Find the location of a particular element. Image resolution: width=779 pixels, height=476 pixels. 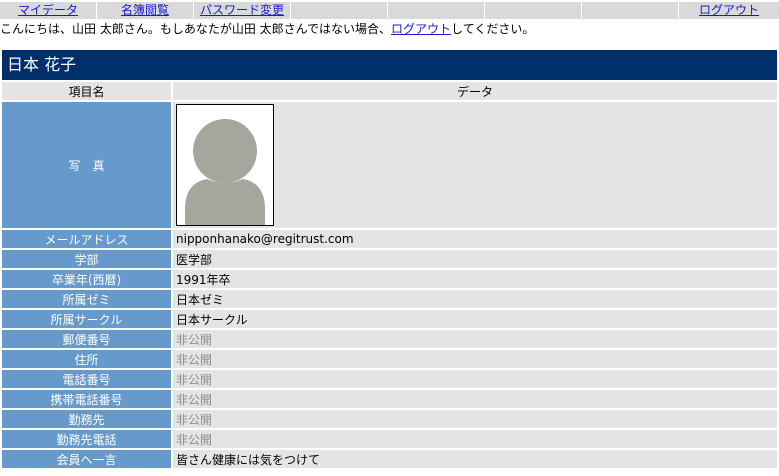

table-row: 会員へ一言 皆さん健康には気をつけて is located at coordinates (389, 459).